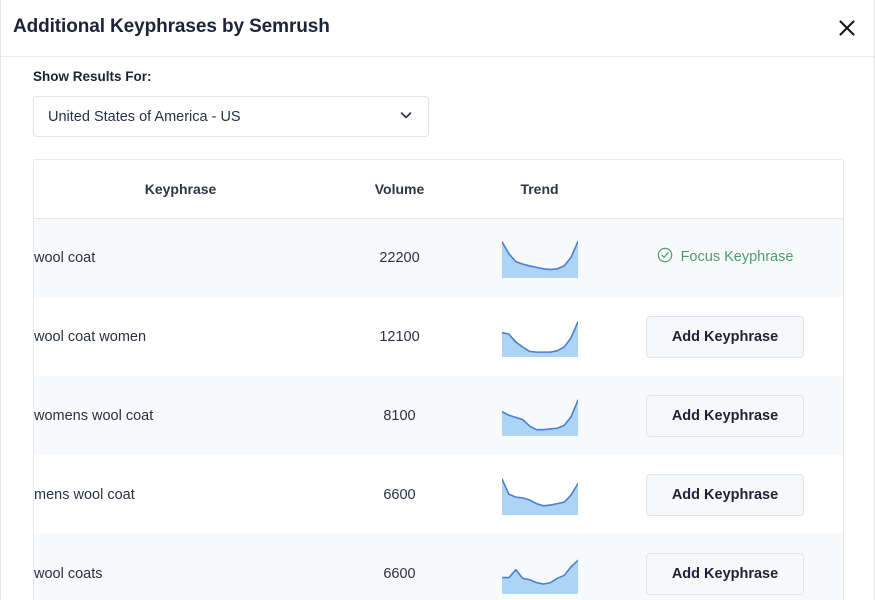 The height and width of the screenshot is (600, 875). What do you see at coordinates (68, 573) in the screenshot?
I see `cell-keyphrase: wool coats` at bounding box center [68, 573].